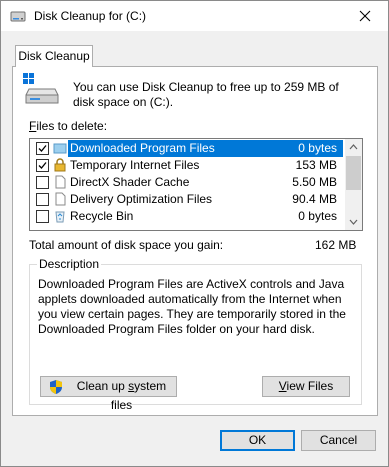 The width and height of the screenshot is (389, 467). I want to click on chevron-down-icon, so click(353, 222).